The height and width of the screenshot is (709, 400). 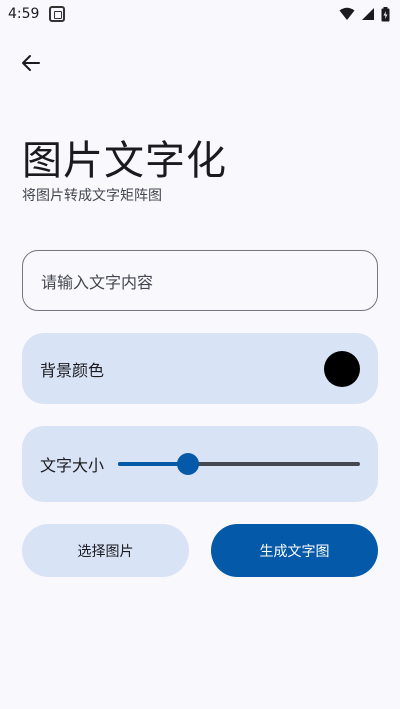 I want to click on status-icons, so click(x=364, y=14).